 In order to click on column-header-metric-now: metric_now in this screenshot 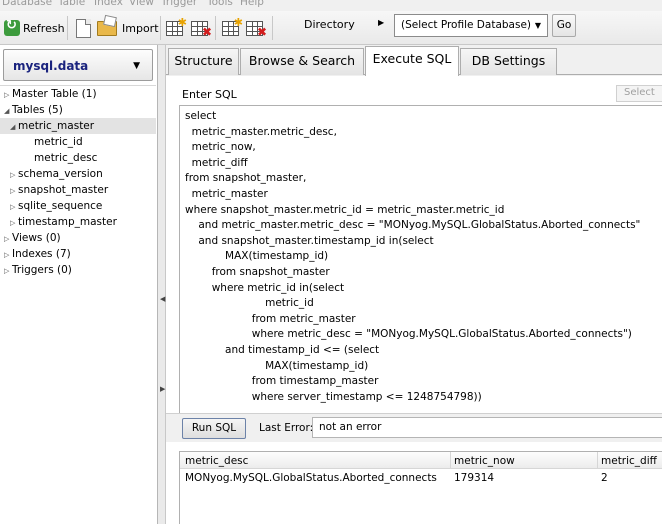, I will do `click(484, 461)`.